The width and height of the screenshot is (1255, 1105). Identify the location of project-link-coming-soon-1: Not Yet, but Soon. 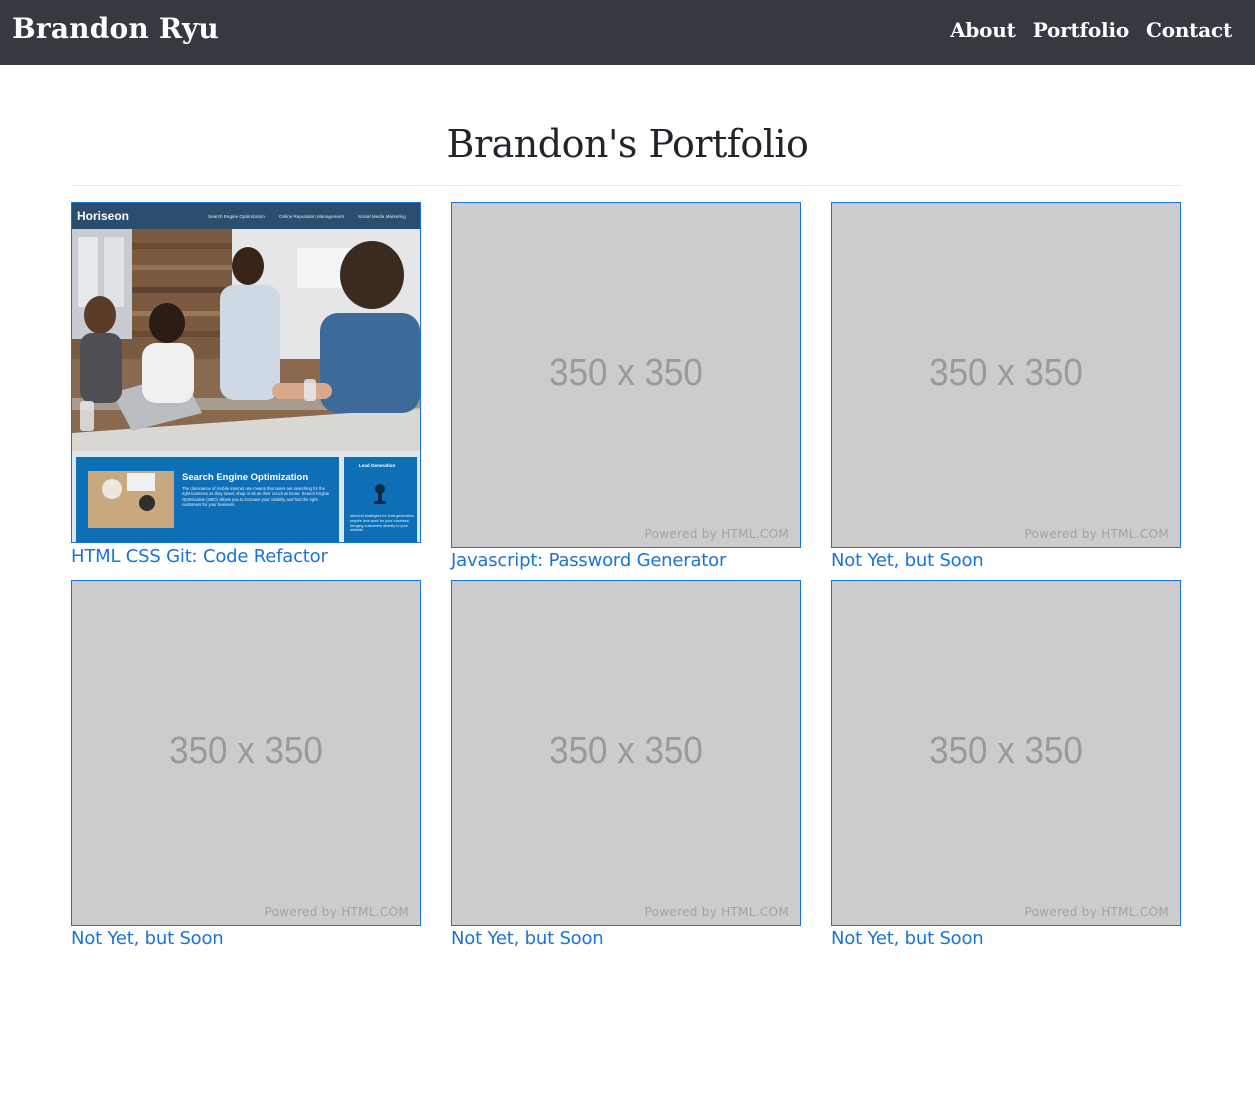
(1006, 561).